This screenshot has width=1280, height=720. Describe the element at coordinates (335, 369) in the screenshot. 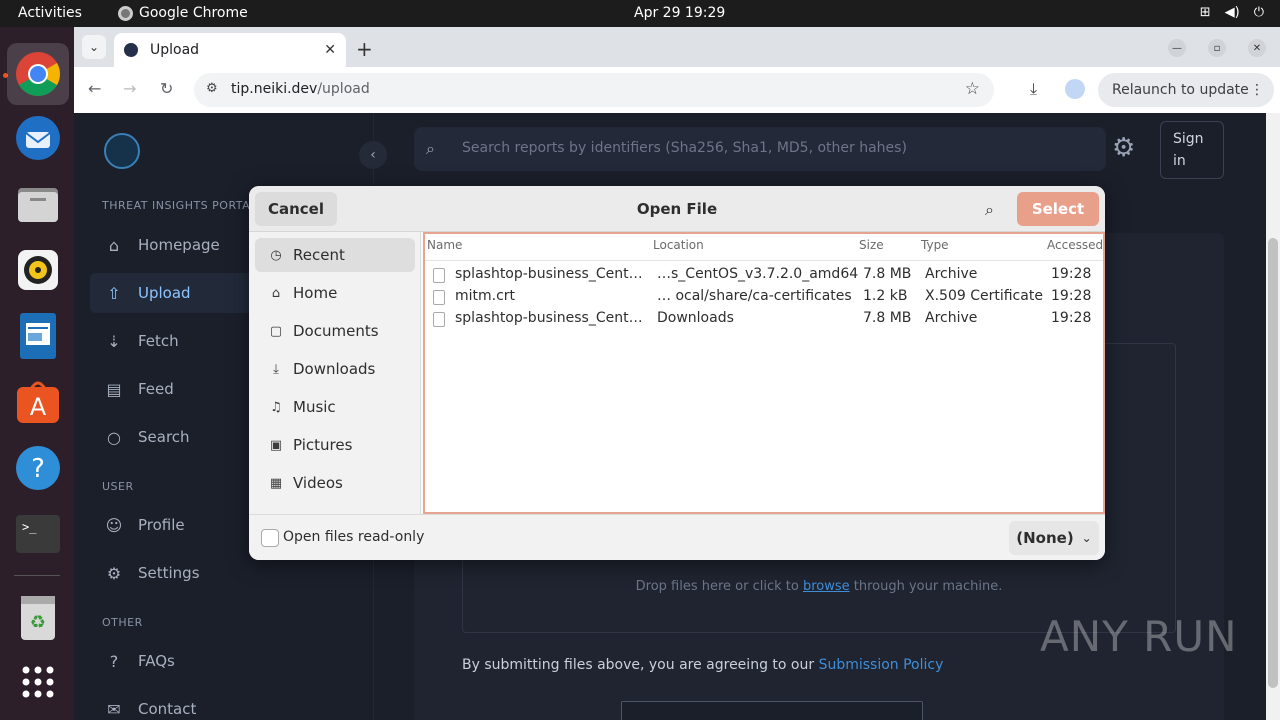

I see `place-downloads: ⤓ Downloads` at that location.